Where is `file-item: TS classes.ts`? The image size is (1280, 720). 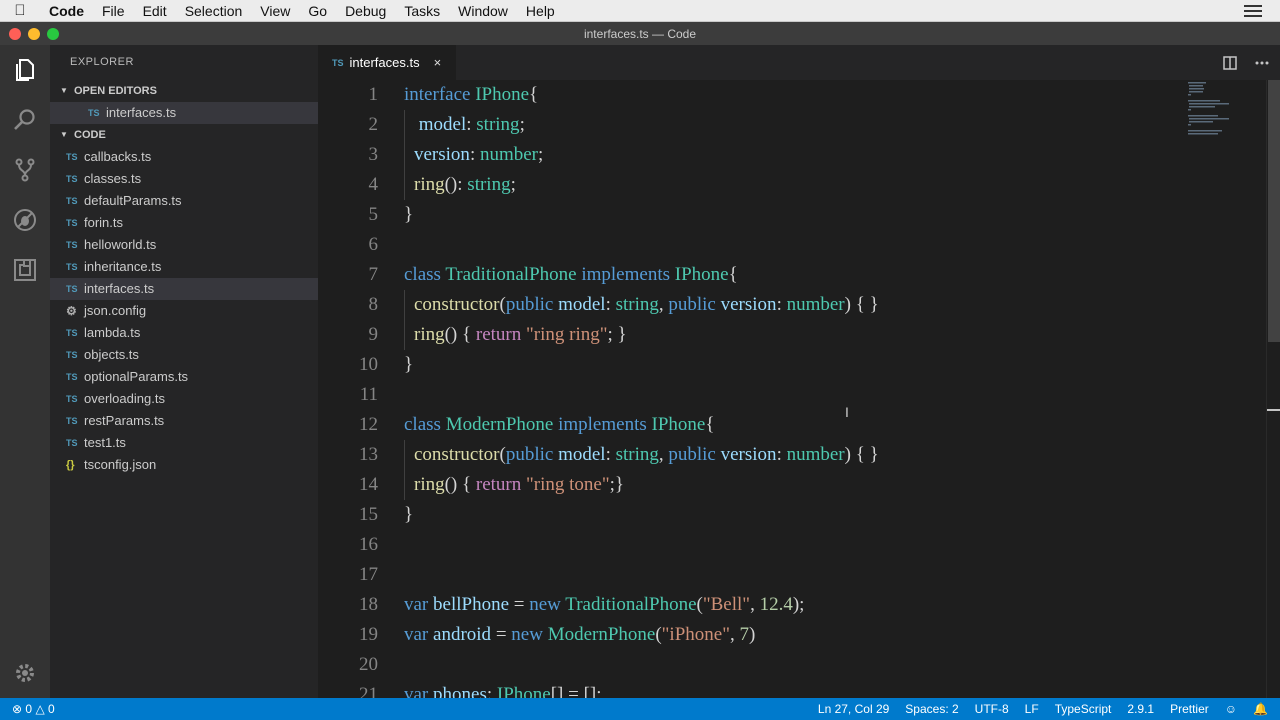 file-item: TS classes.ts is located at coordinates (184, 179).